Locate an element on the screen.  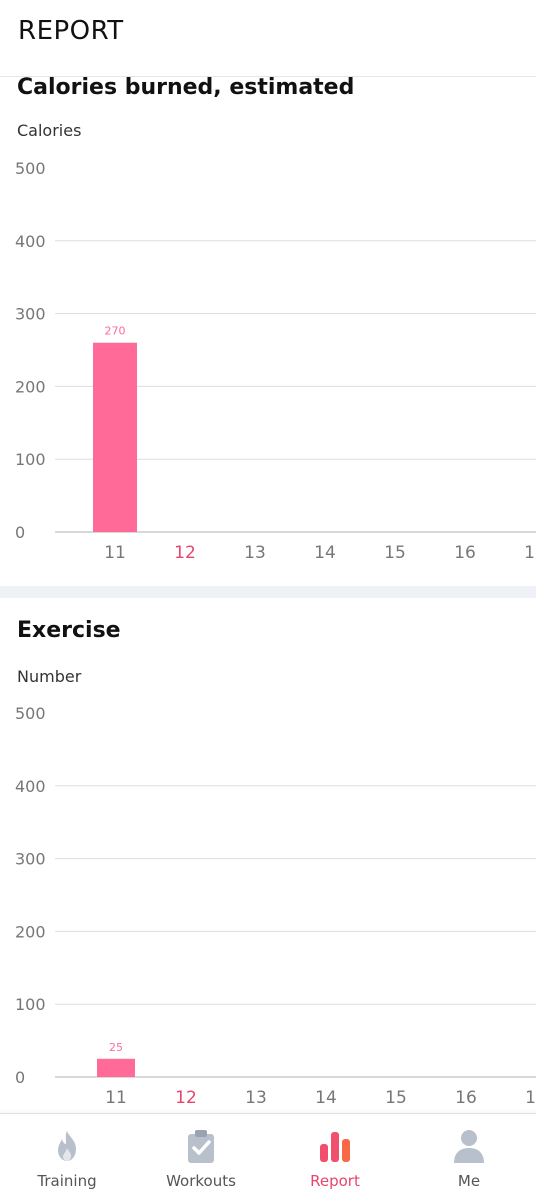
calories-xtick-label: 13 is located at coordinates (255, 553).